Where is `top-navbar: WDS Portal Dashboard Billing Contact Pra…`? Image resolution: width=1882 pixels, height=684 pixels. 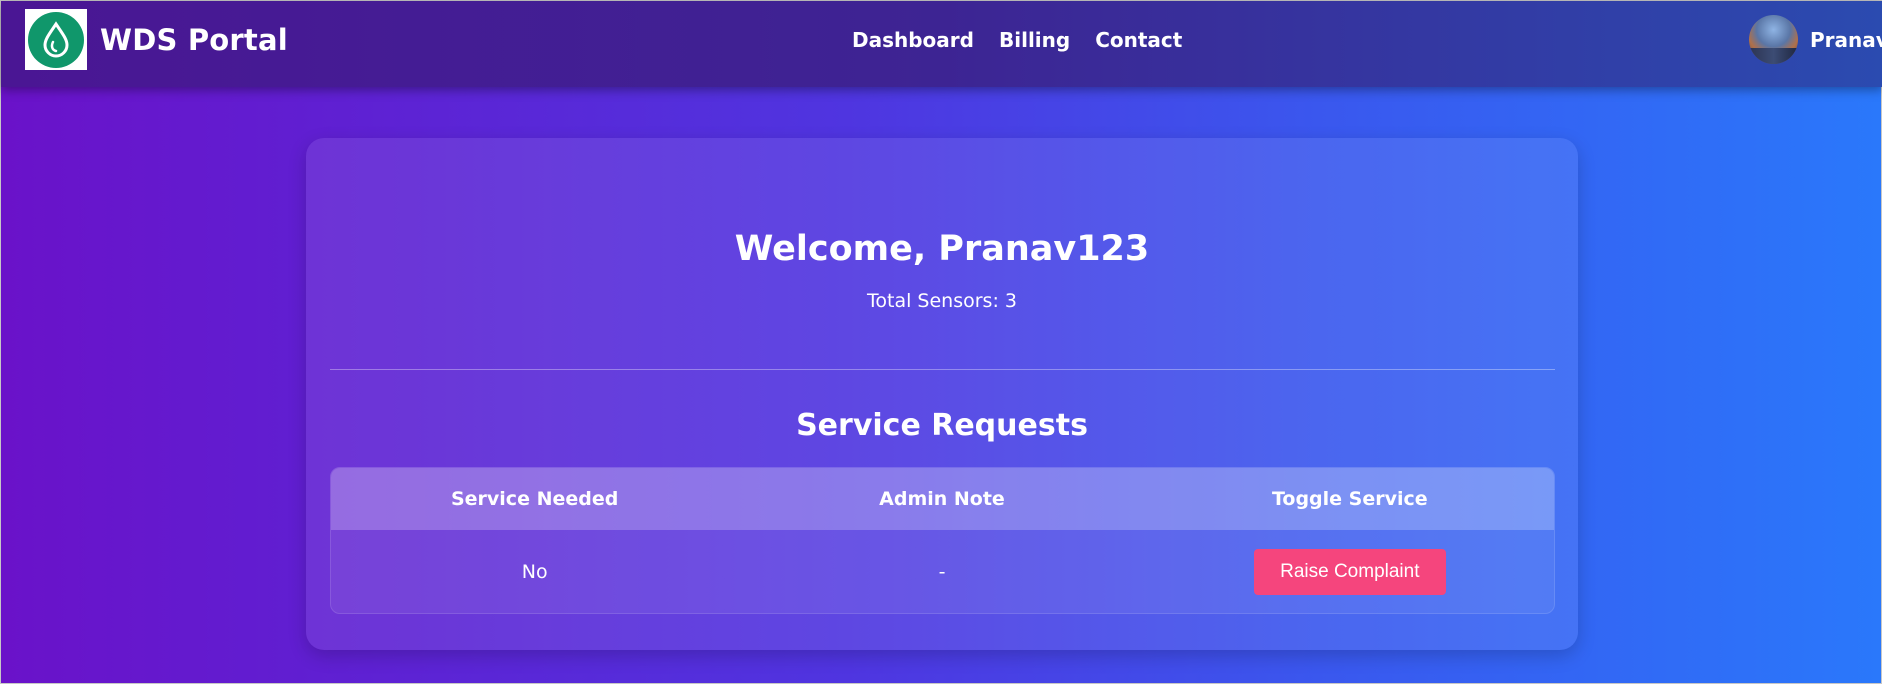
top-navbar: WDS Portal Dashboard Billing Contact Pra… is located at coordinates (941, 44).